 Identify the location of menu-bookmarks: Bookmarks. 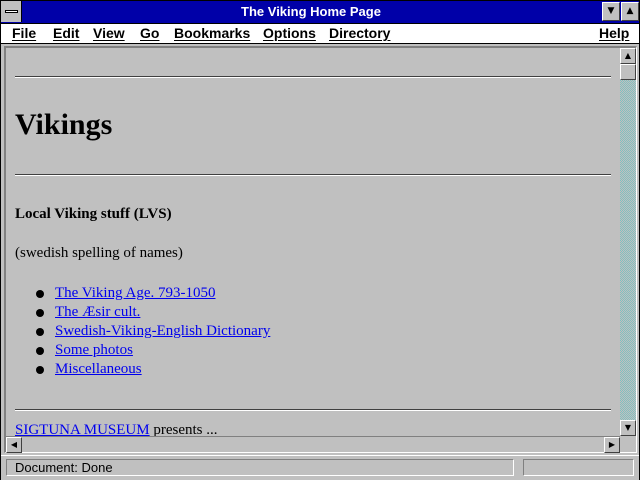
(212, 33).